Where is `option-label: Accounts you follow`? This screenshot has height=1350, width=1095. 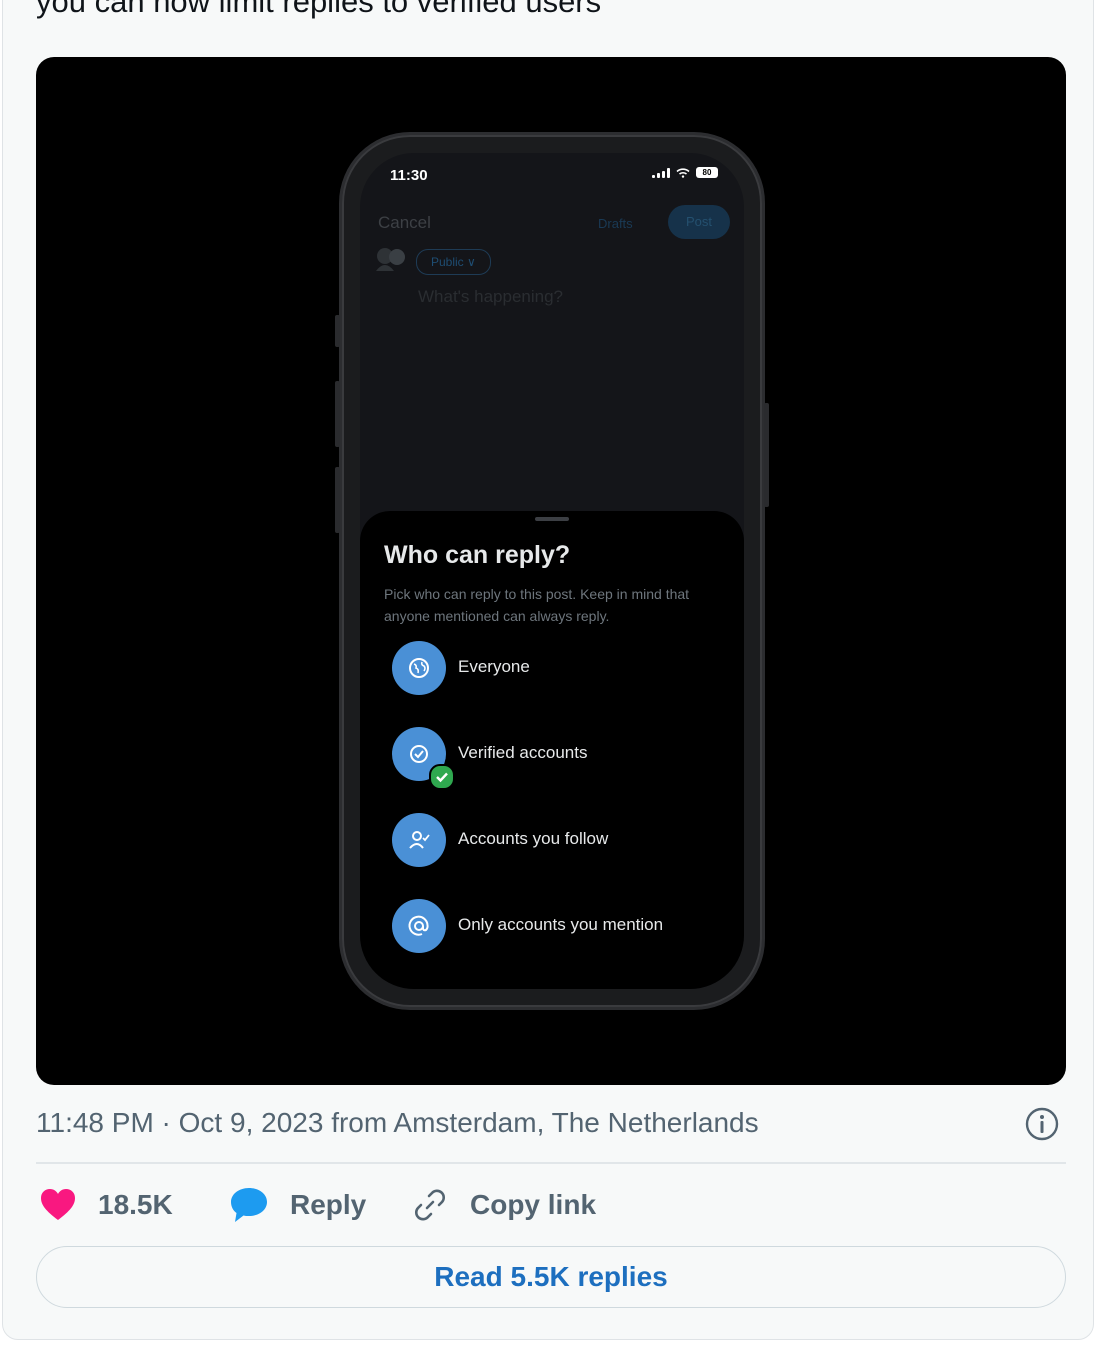 option-label: Accounts you follow is located at coordinates (533, 838).